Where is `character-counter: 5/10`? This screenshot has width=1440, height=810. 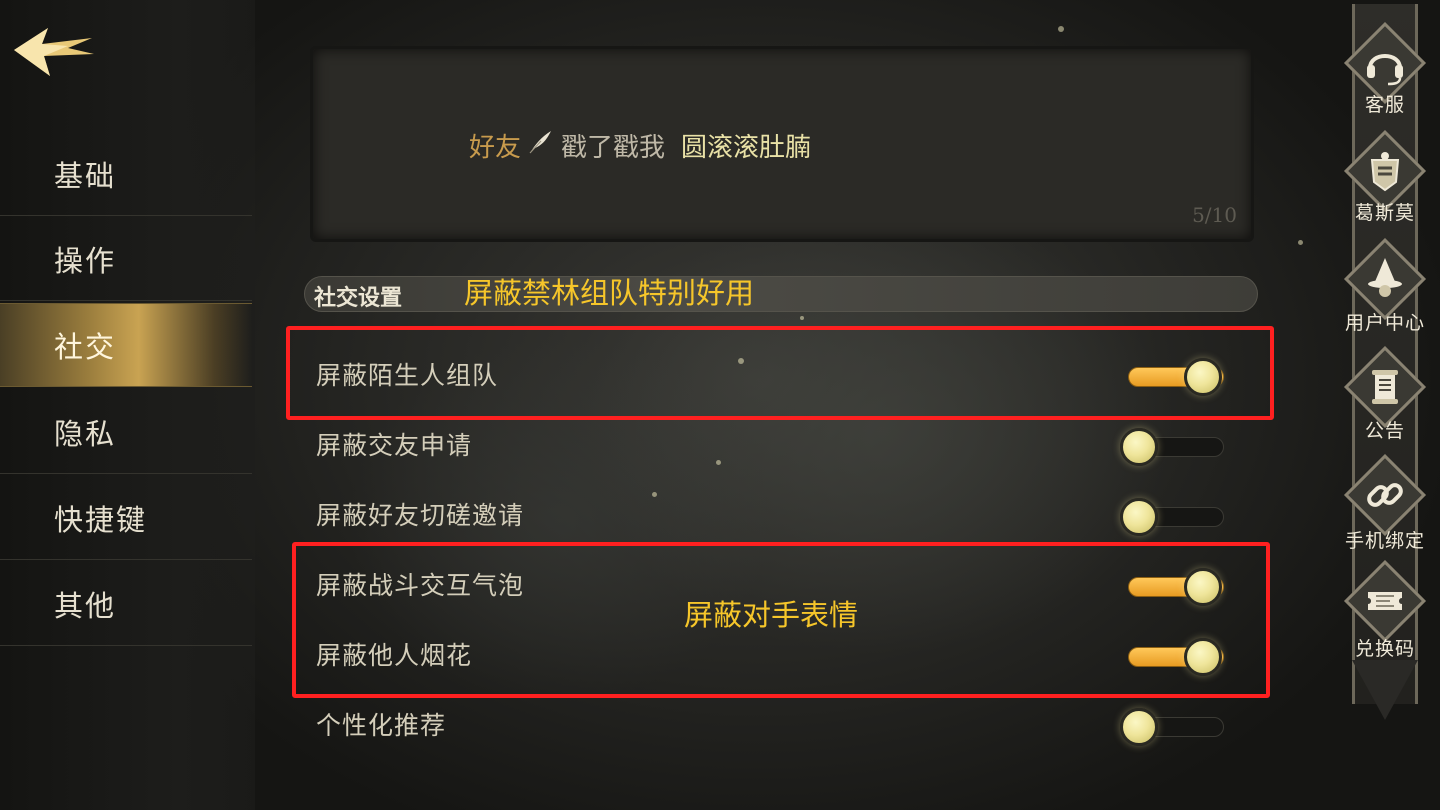 character-counter: 5/10 is located at coordinates (1214, 215).